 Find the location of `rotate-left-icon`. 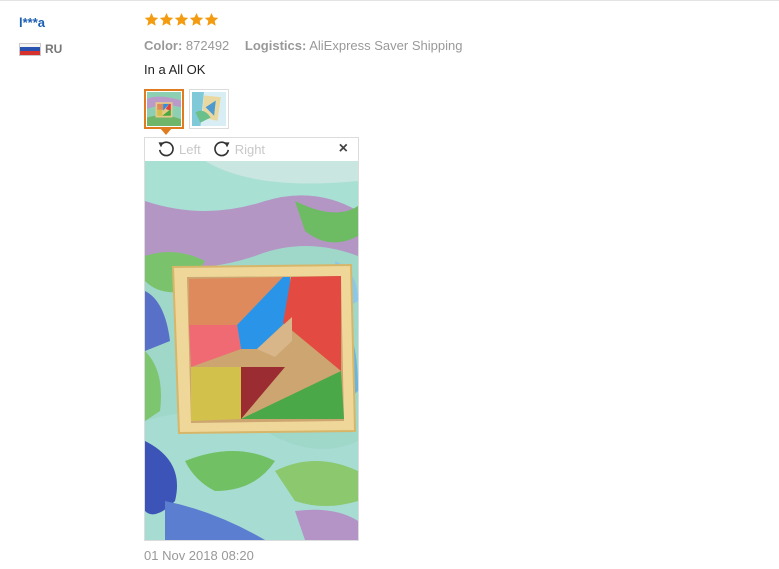

rotate-left-icon is located at coordinates (166, 149).